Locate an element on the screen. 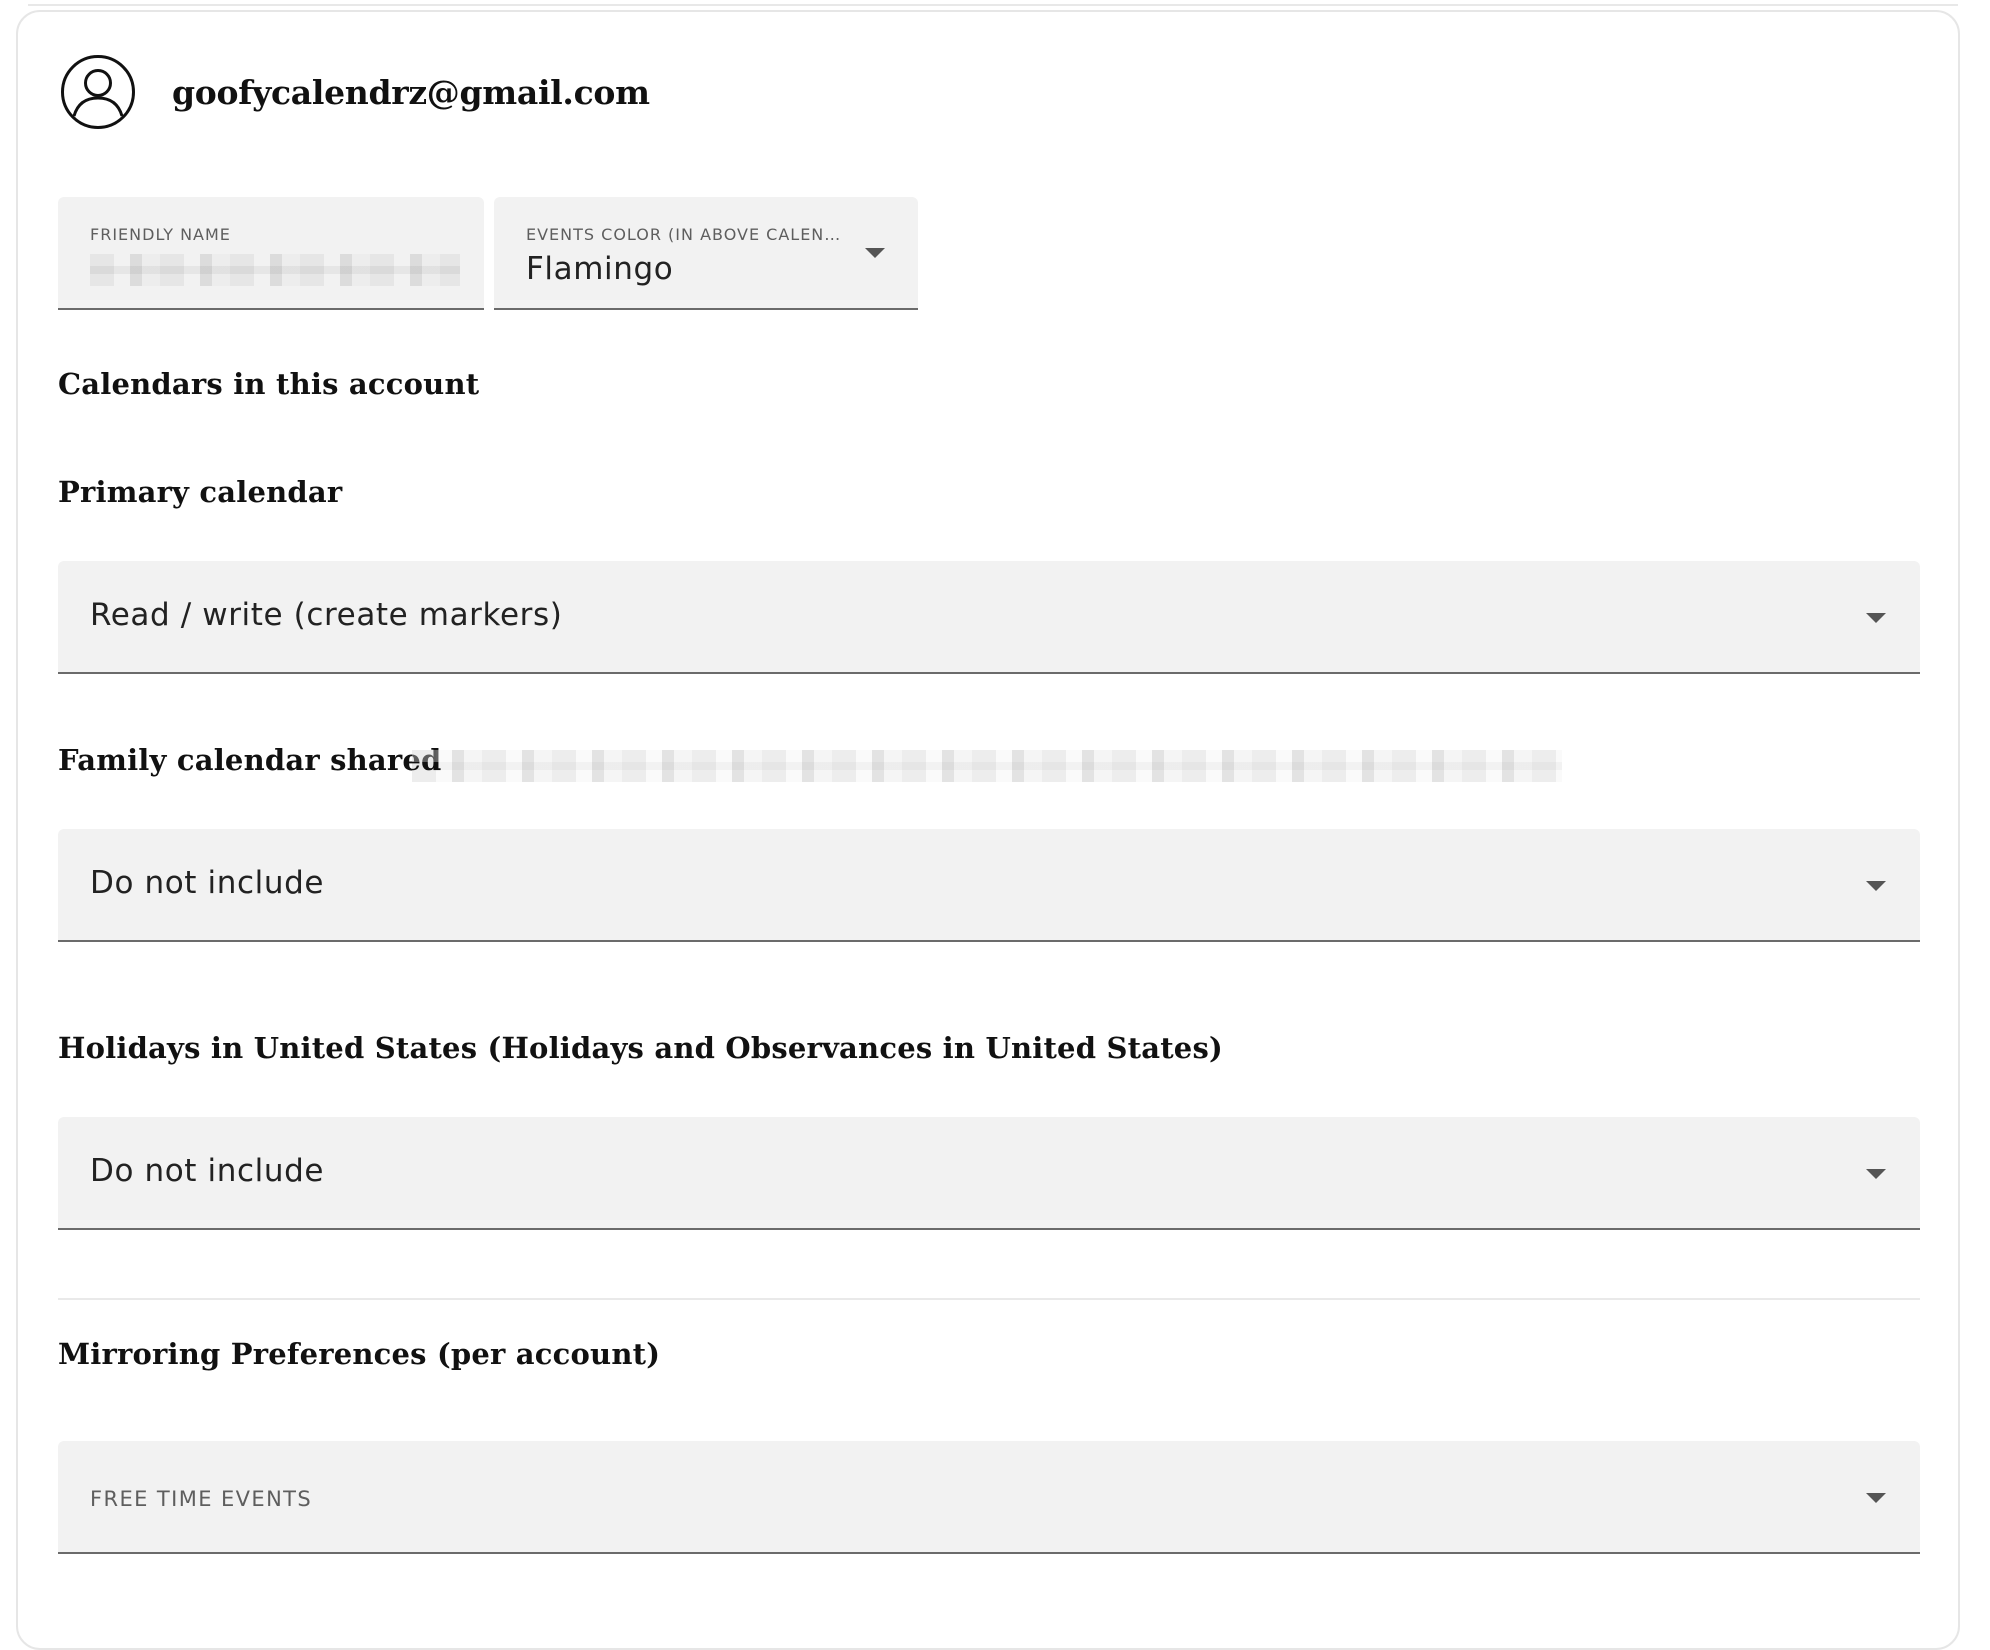 This screenshot has height=1650, width=1990. account-header: goofycalendrz@gmail.com is located at coordinates (355, 92).